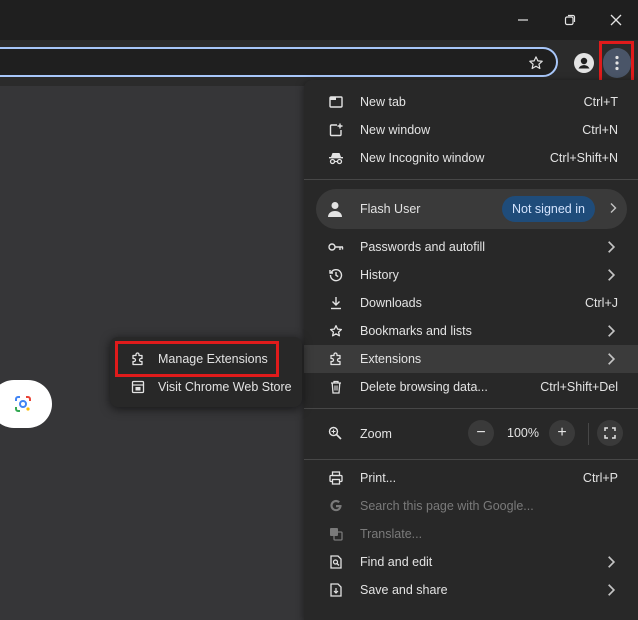  I want to click on fullscreen-icon, so click(610, 433).